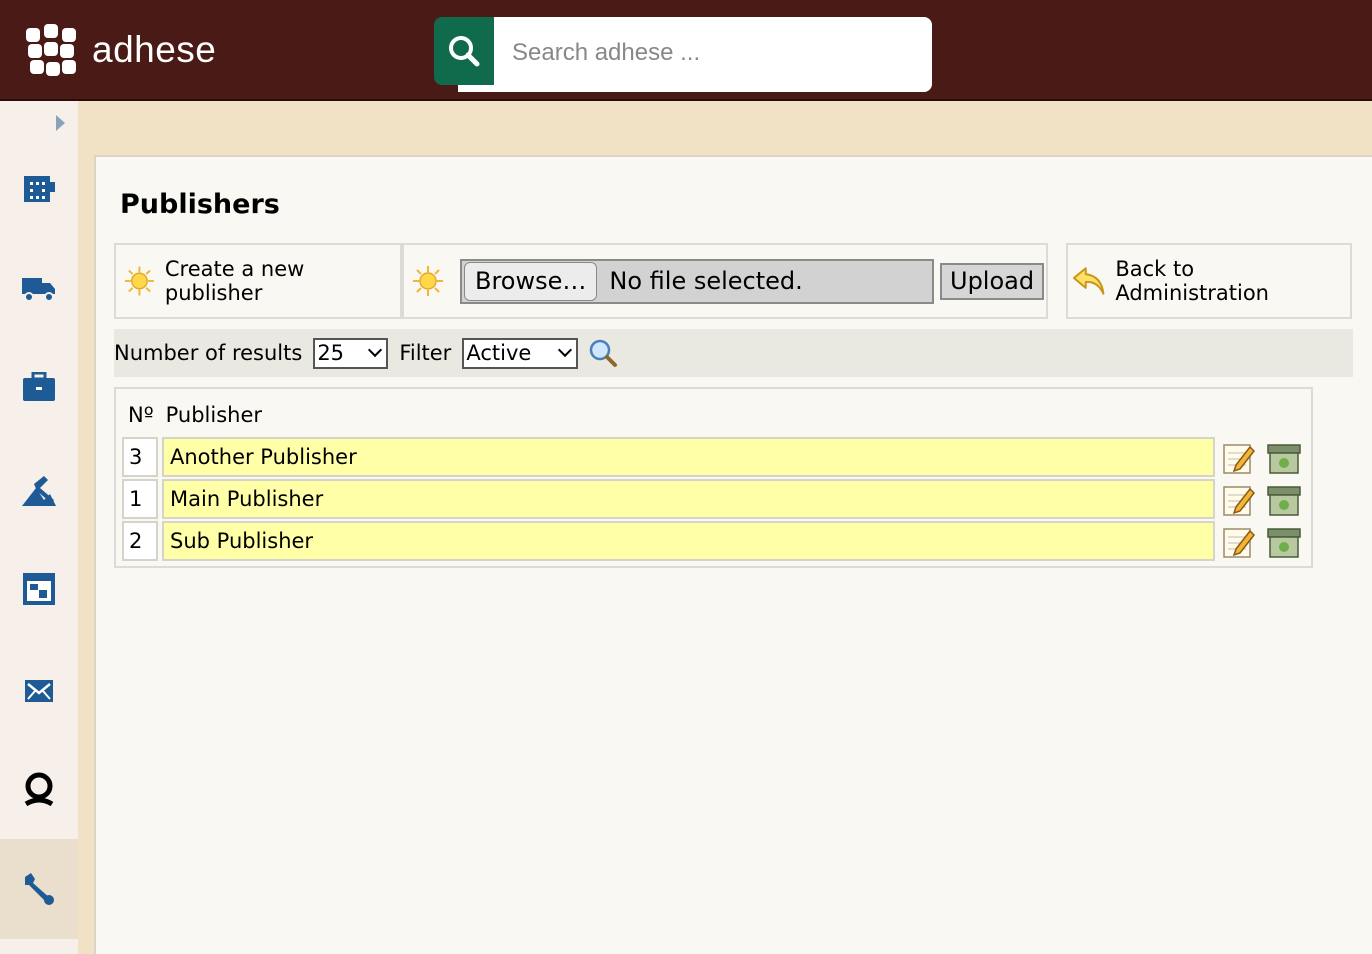  I want to click on user-icon, so click(39, 789).